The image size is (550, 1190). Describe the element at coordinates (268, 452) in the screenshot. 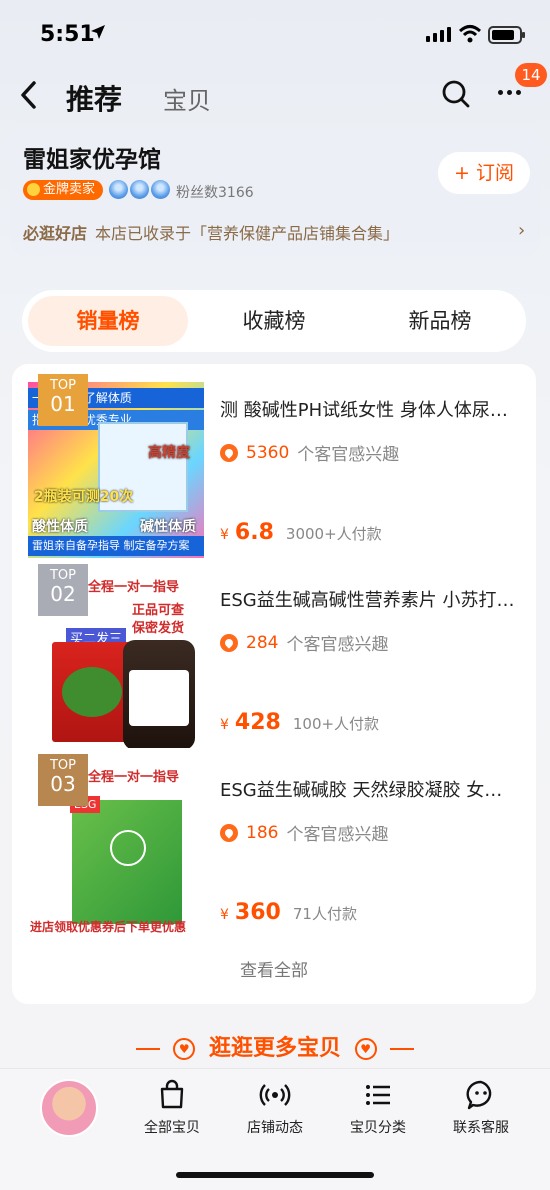

I see `interest-count: 5360` at that location.